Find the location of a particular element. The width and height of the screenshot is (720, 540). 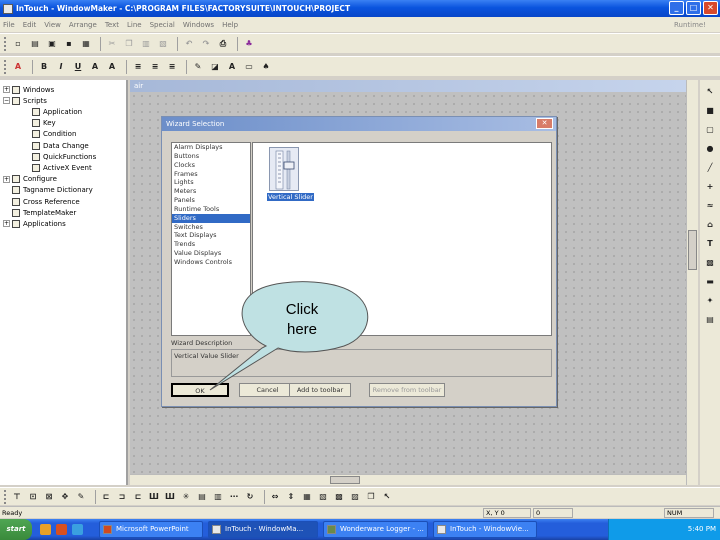

wizard-category-item: Frames is located at coordinates (211, 174).